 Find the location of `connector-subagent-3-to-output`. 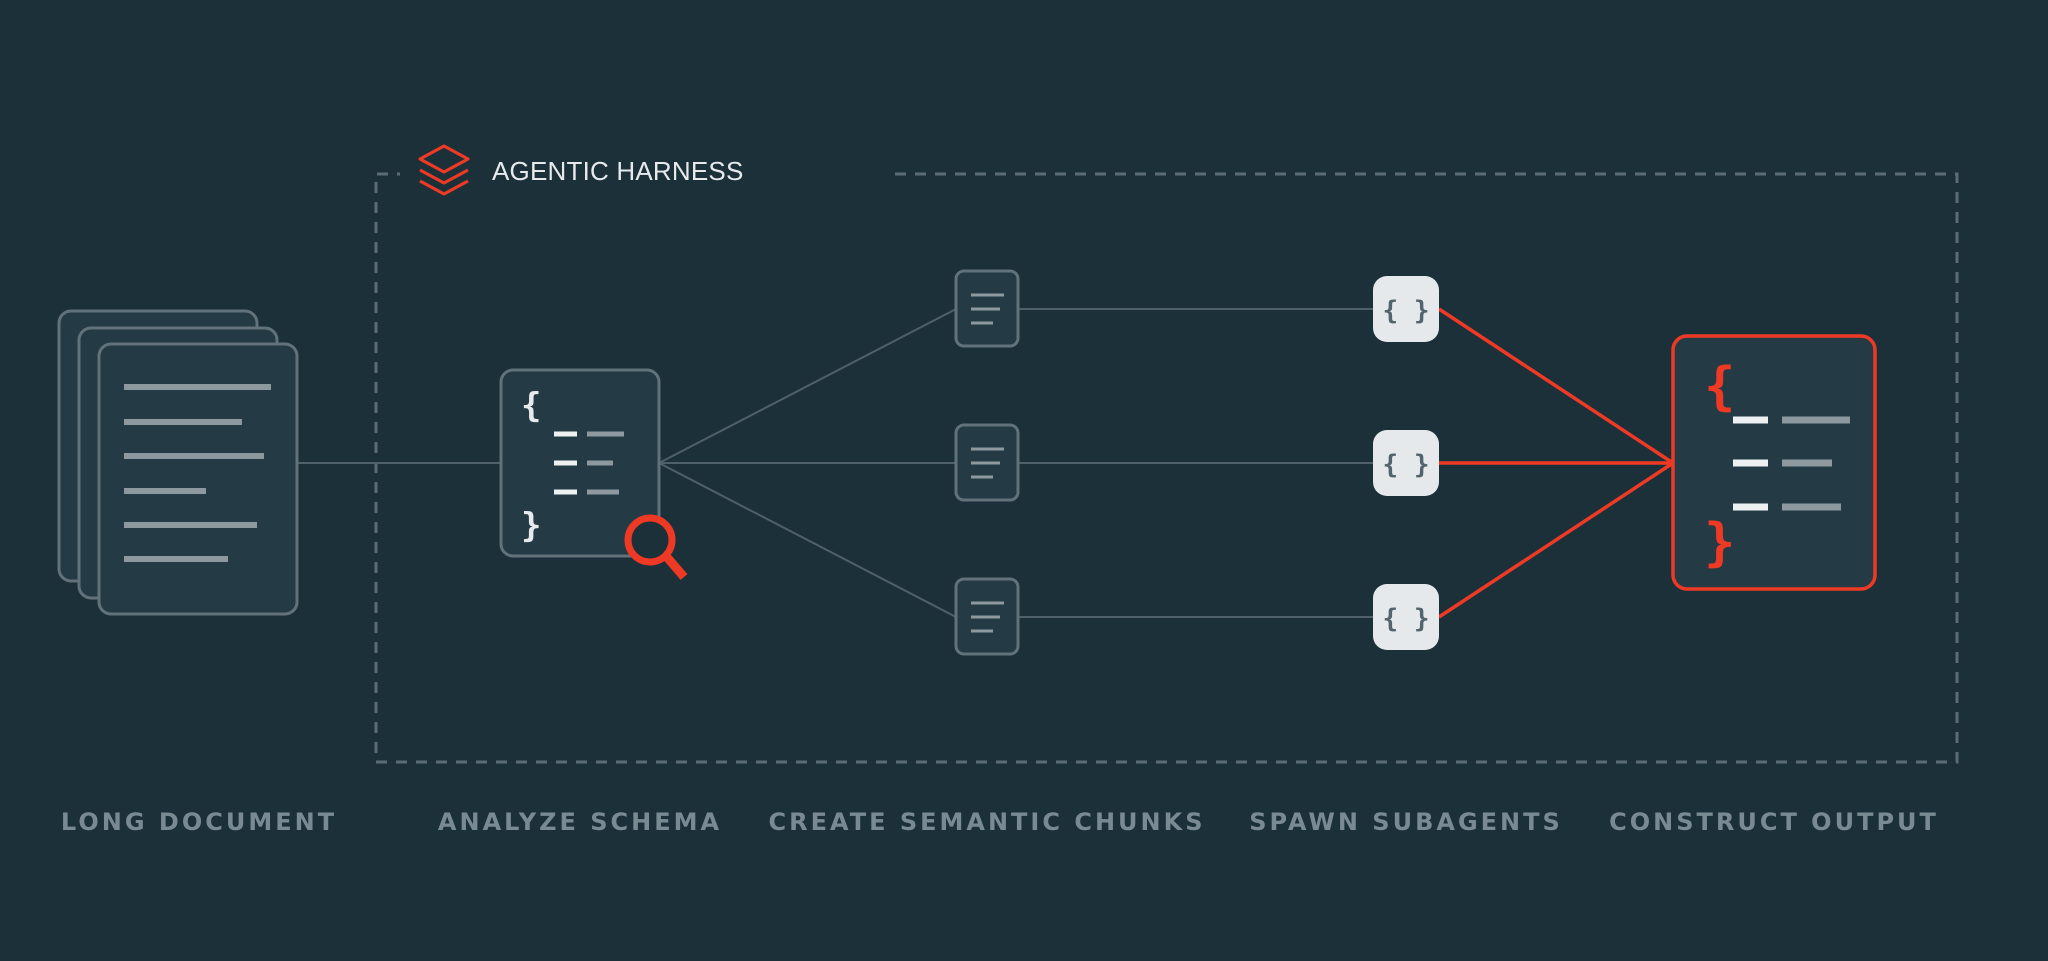

connector-subagent-3-to-output is located at coordinates (1556, 540).